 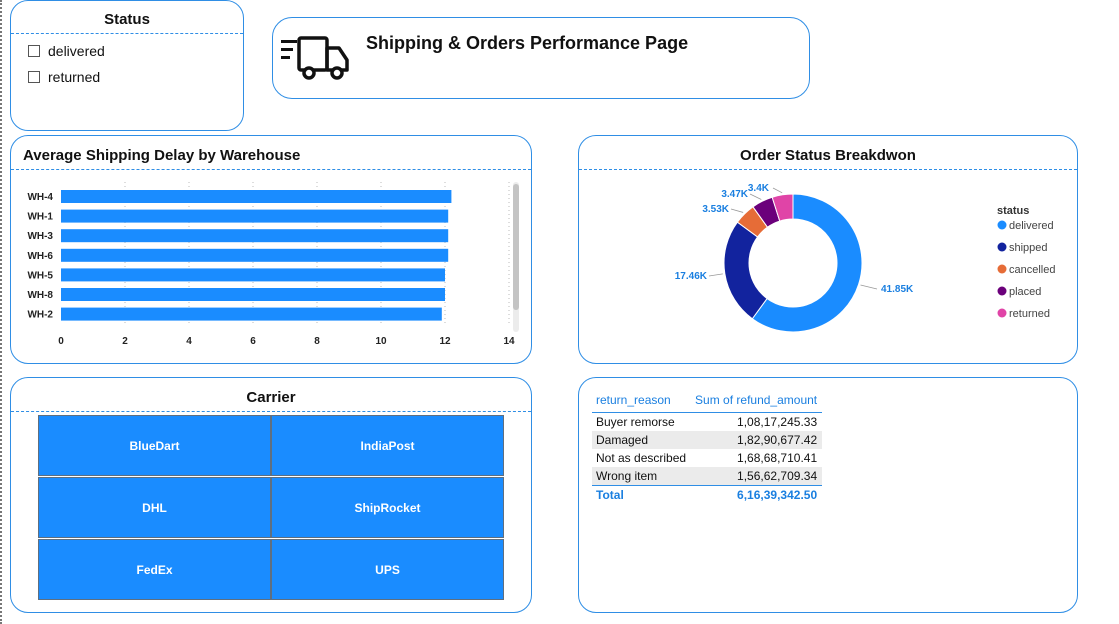 What do you see at coordinates (715, 209) in the screenshot?
I see `data-label: 3.53K` at bounding box center [715, 209].